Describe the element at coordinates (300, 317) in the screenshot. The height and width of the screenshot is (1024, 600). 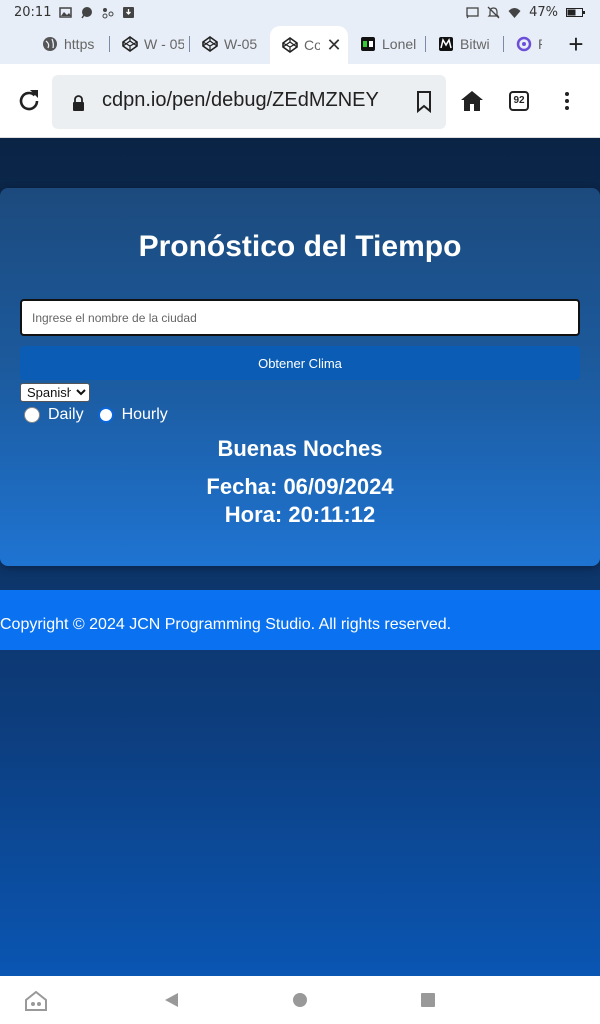
I see `city-input` at that location.